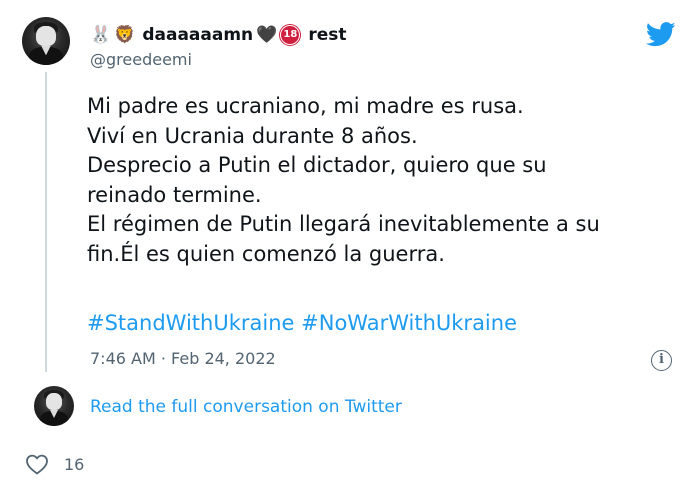  Describe the element at coordinates (266, 253) in the screenshot. I see `tweet-text-line: fin.Él es quien comenzó la guerra.` at that location.